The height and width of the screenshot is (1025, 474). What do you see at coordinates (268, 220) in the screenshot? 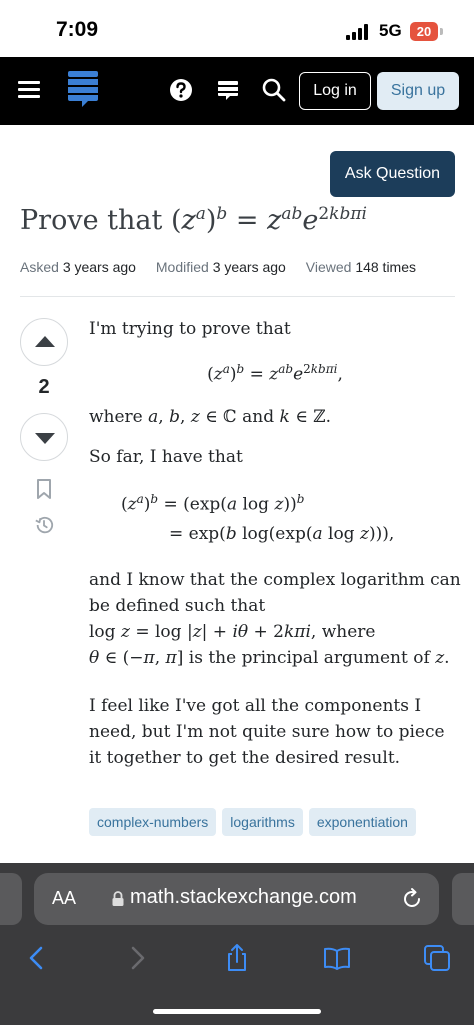
I see `title-formula: (za)b = zabe2kbπi` at bounding box center [268, 220].